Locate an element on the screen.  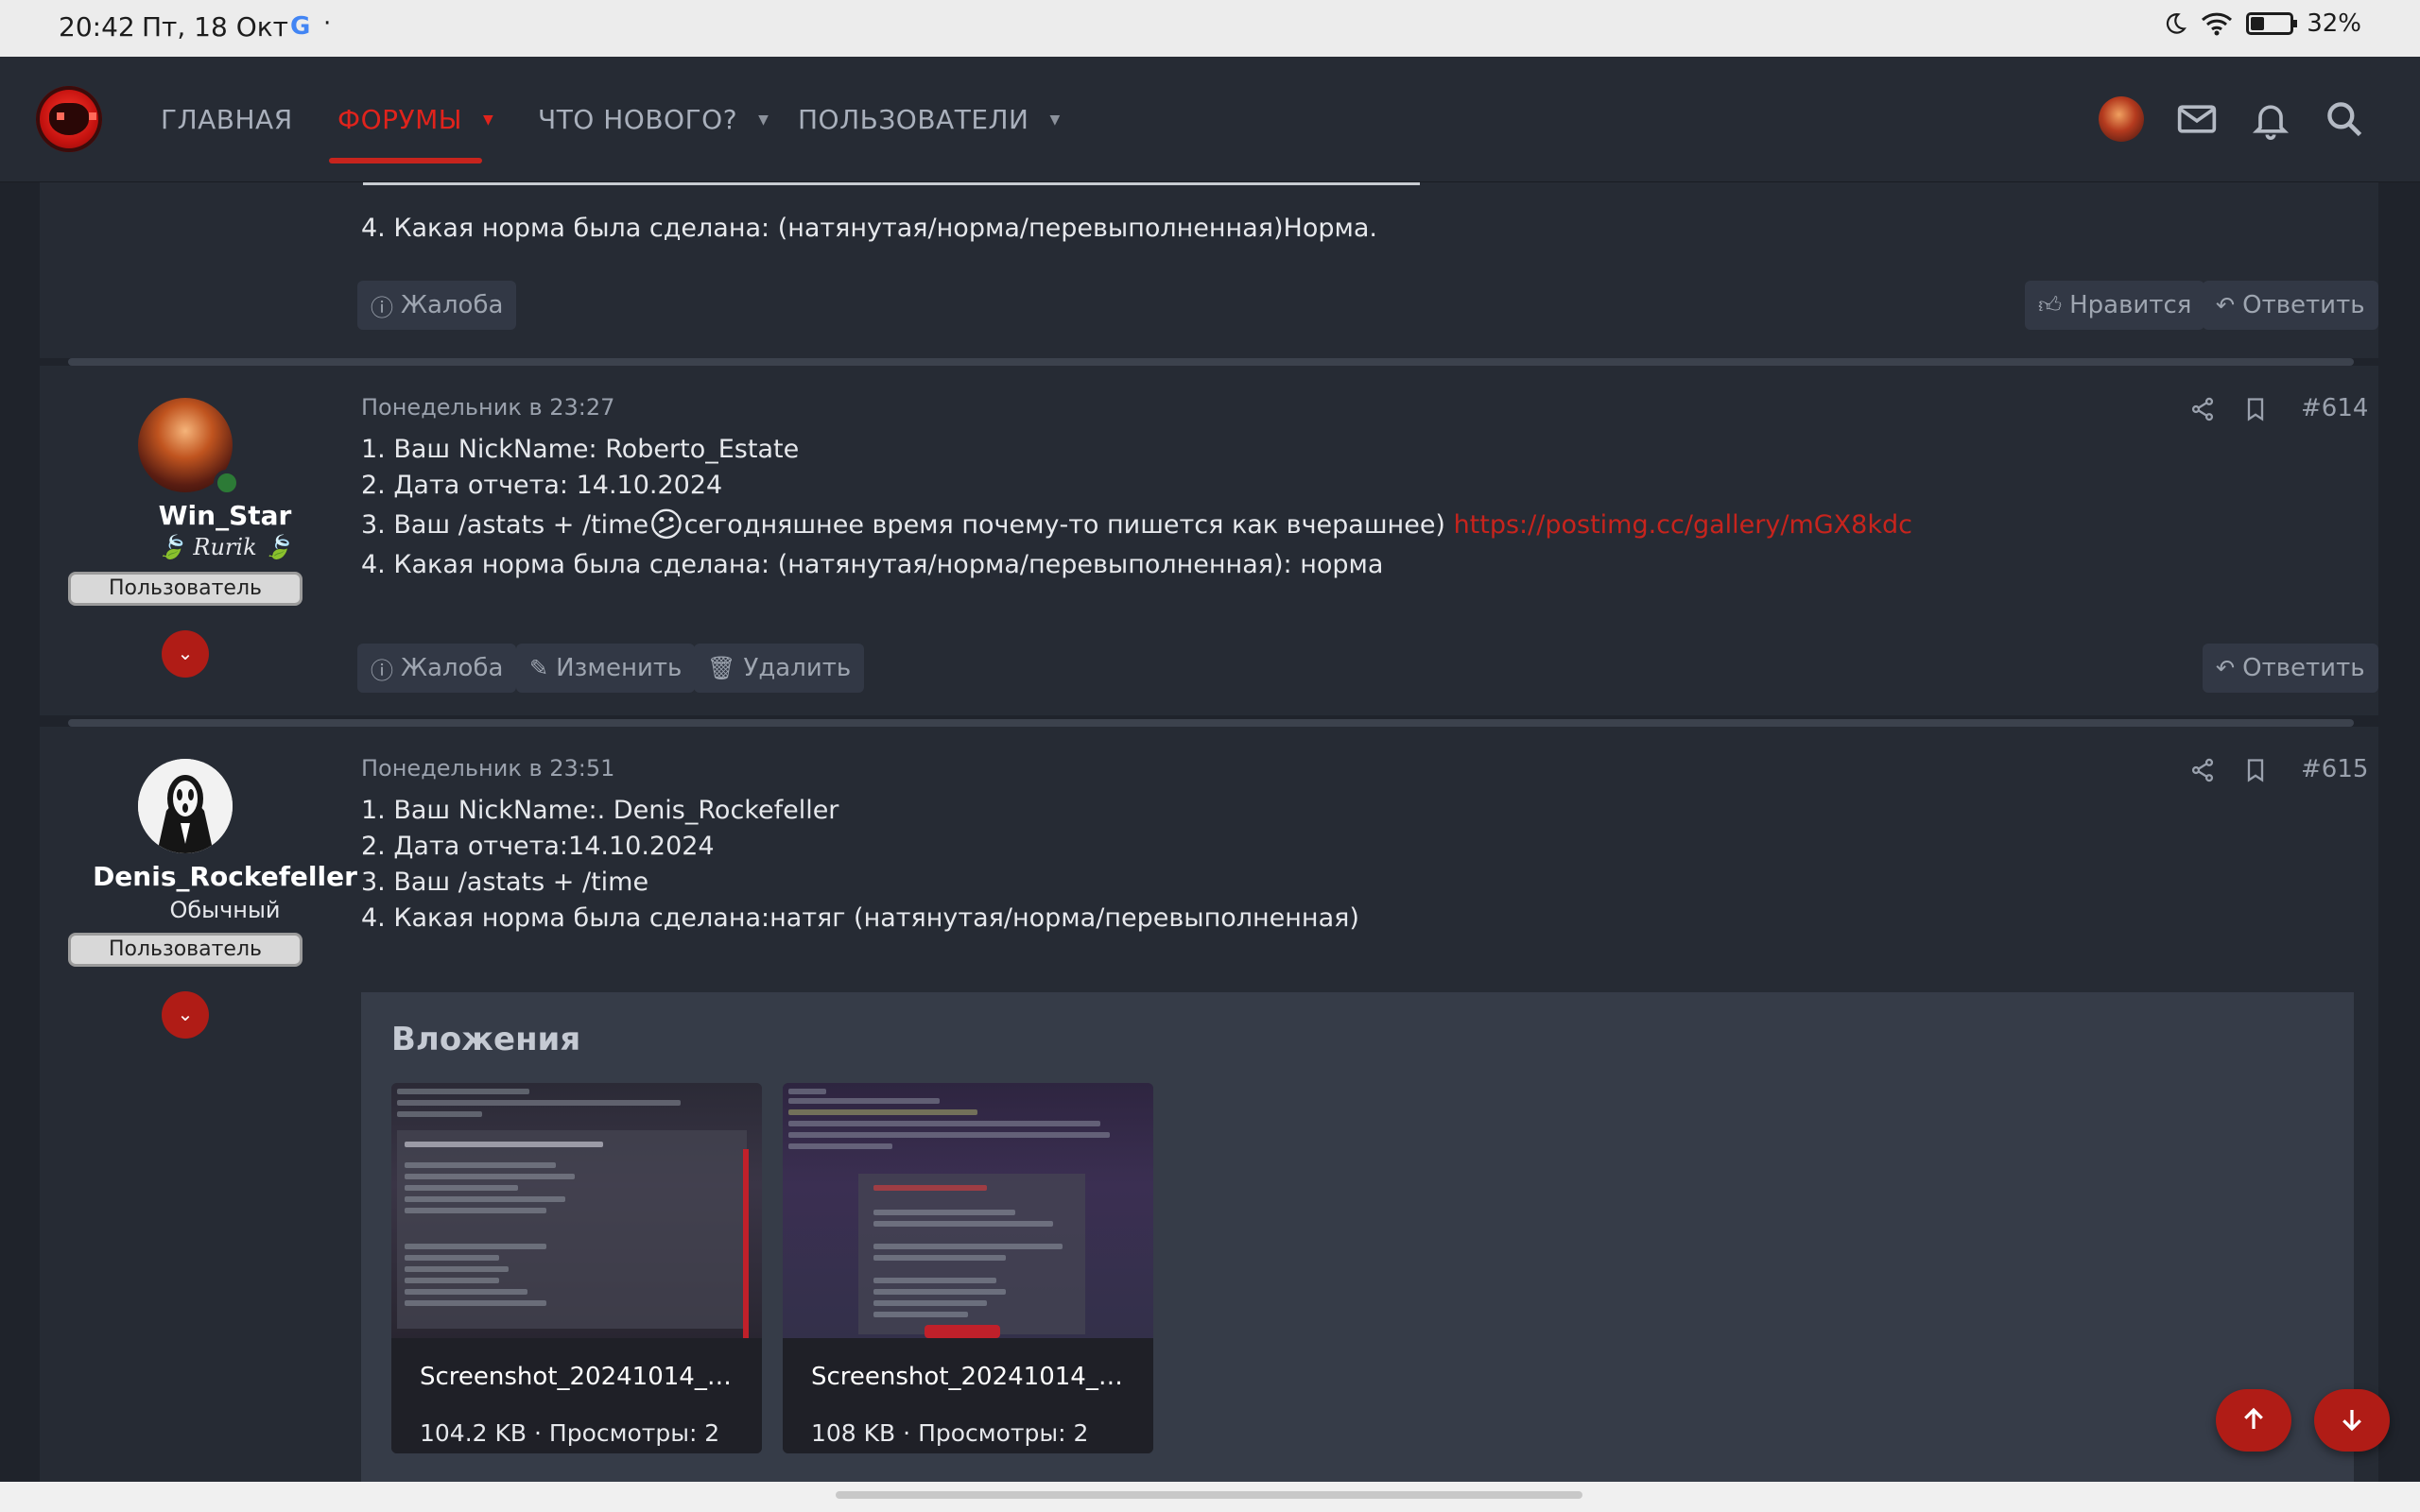
nav-members-label: ПОЛЬЗОВАТЕЛИ is located at coordinates (913, 119).